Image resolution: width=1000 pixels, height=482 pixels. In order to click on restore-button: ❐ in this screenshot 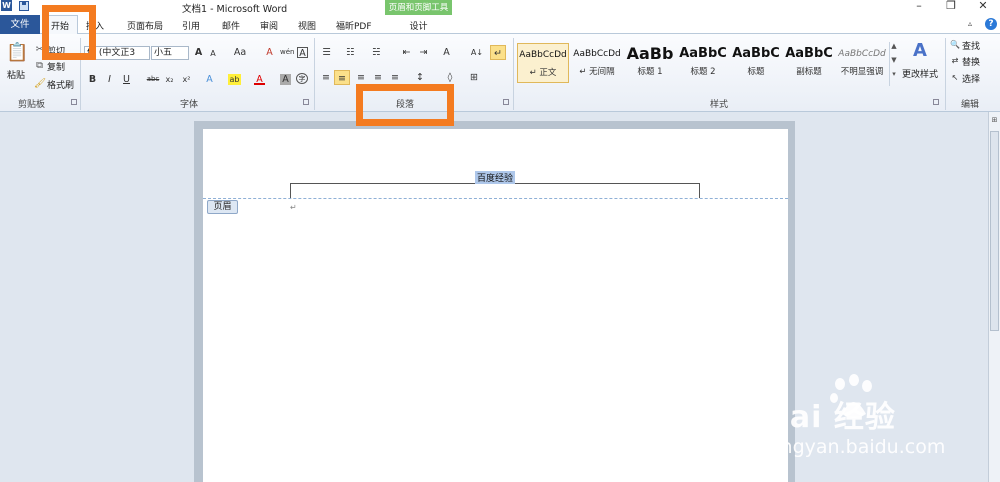, I will do `click(951, 7)`.